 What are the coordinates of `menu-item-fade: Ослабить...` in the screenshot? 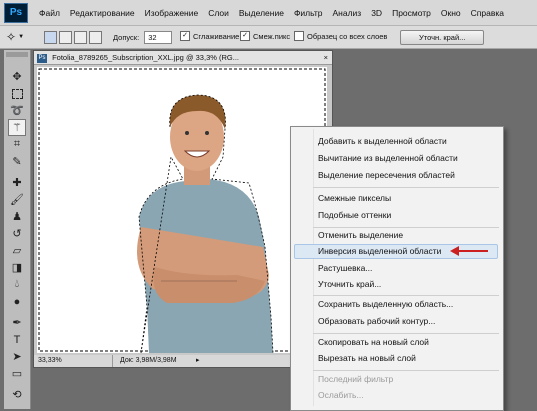 It's located at (341, 395).